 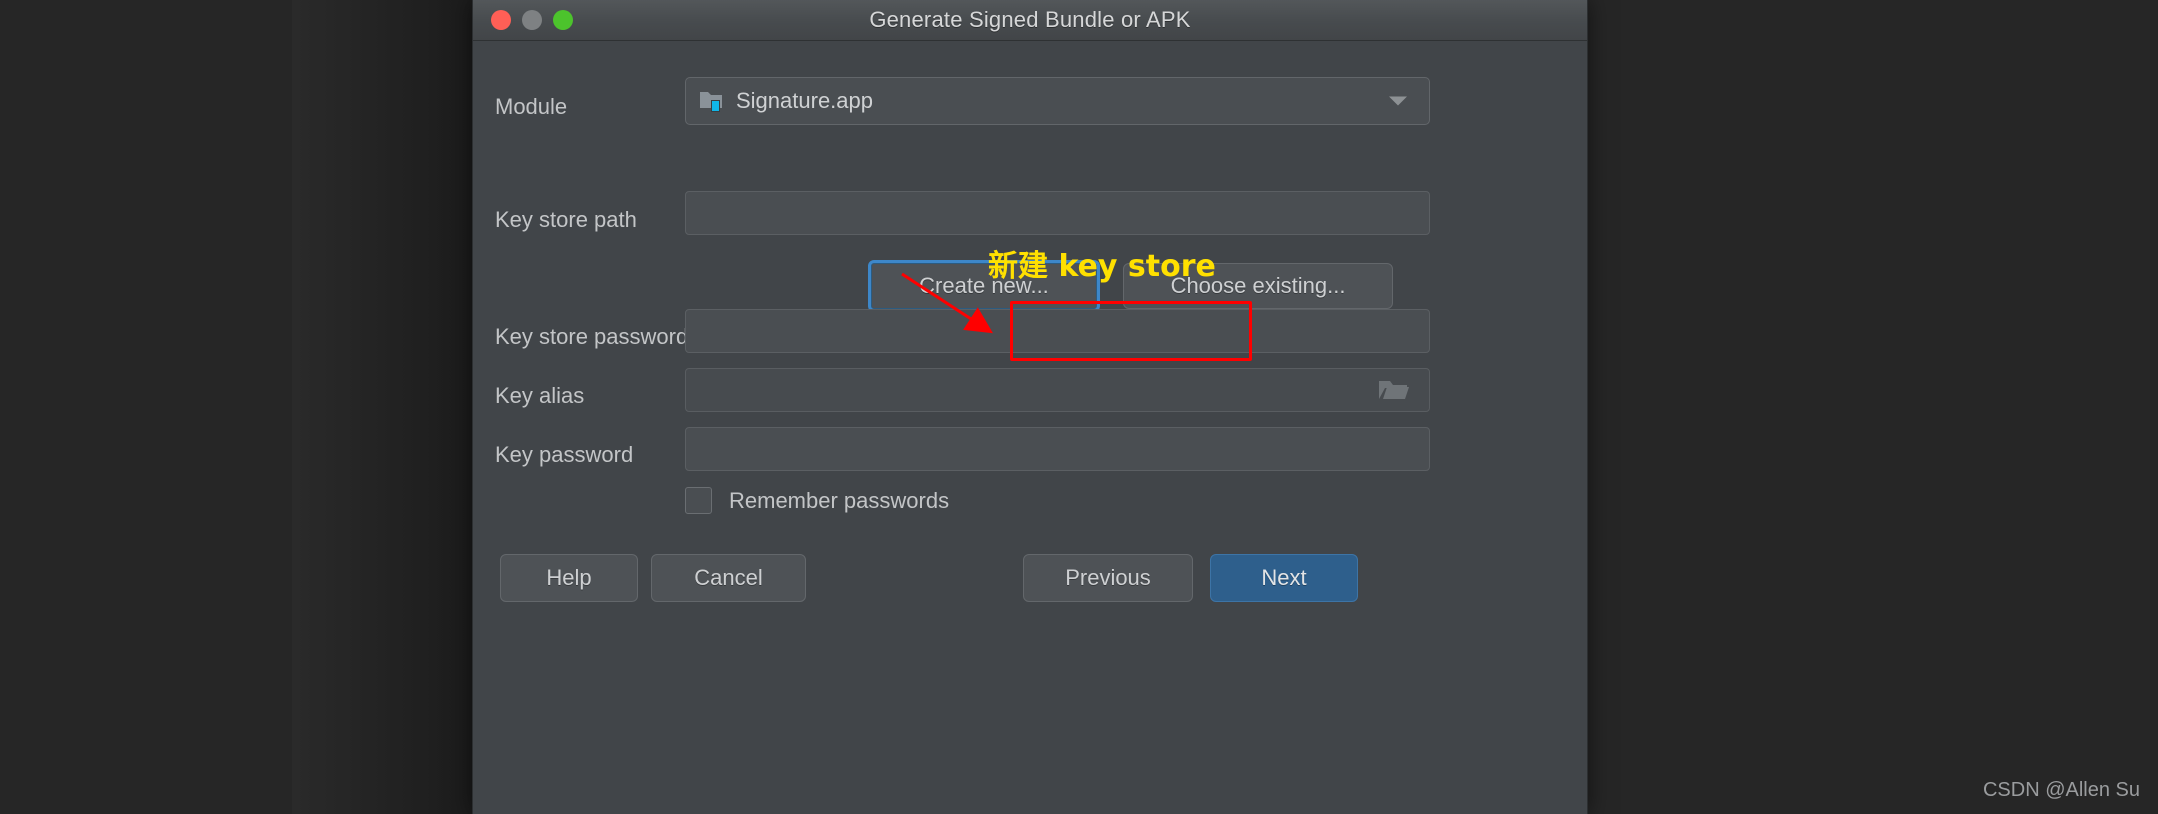 What do you see at coordinates (1057, 390) in the screenshot?
I see `key-alias-input` at bounding box center [1057, 390].